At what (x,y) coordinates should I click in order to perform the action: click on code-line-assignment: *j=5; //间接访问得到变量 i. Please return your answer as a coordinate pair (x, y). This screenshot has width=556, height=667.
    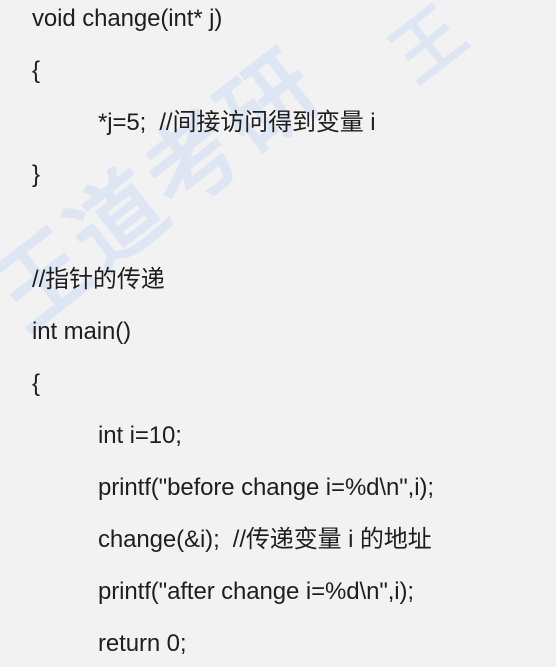
    Looking at the image, I should click on (237, 122).